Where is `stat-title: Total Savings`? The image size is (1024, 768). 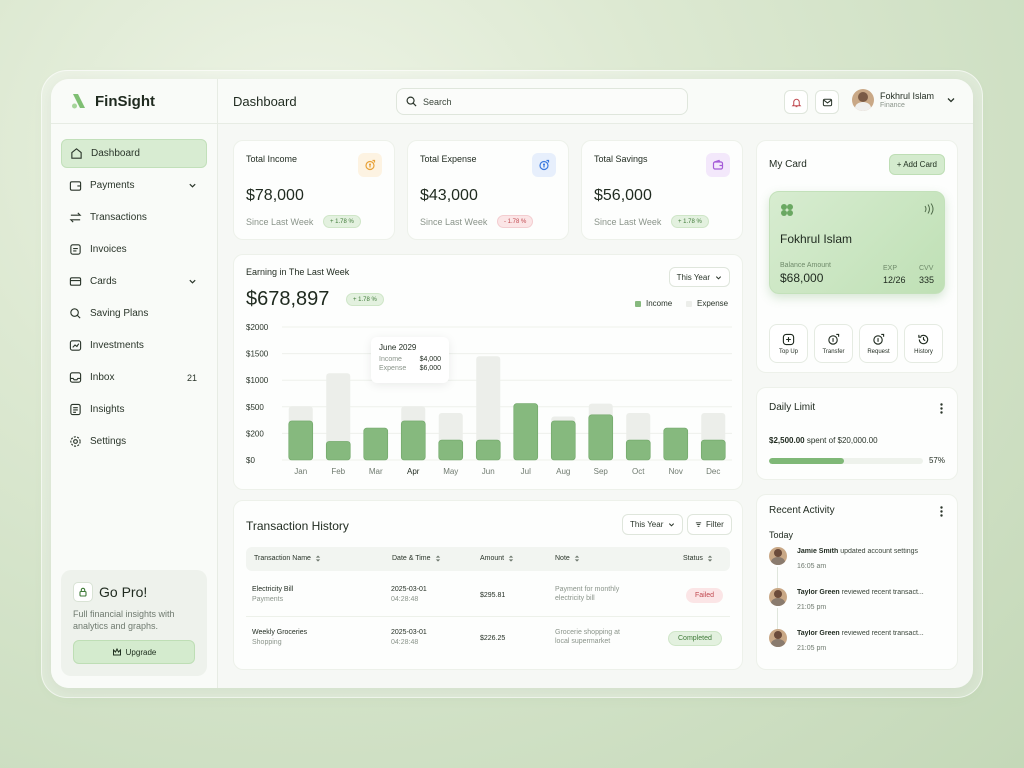
stat-title: Total Savings is located at coordinates (621, 159).